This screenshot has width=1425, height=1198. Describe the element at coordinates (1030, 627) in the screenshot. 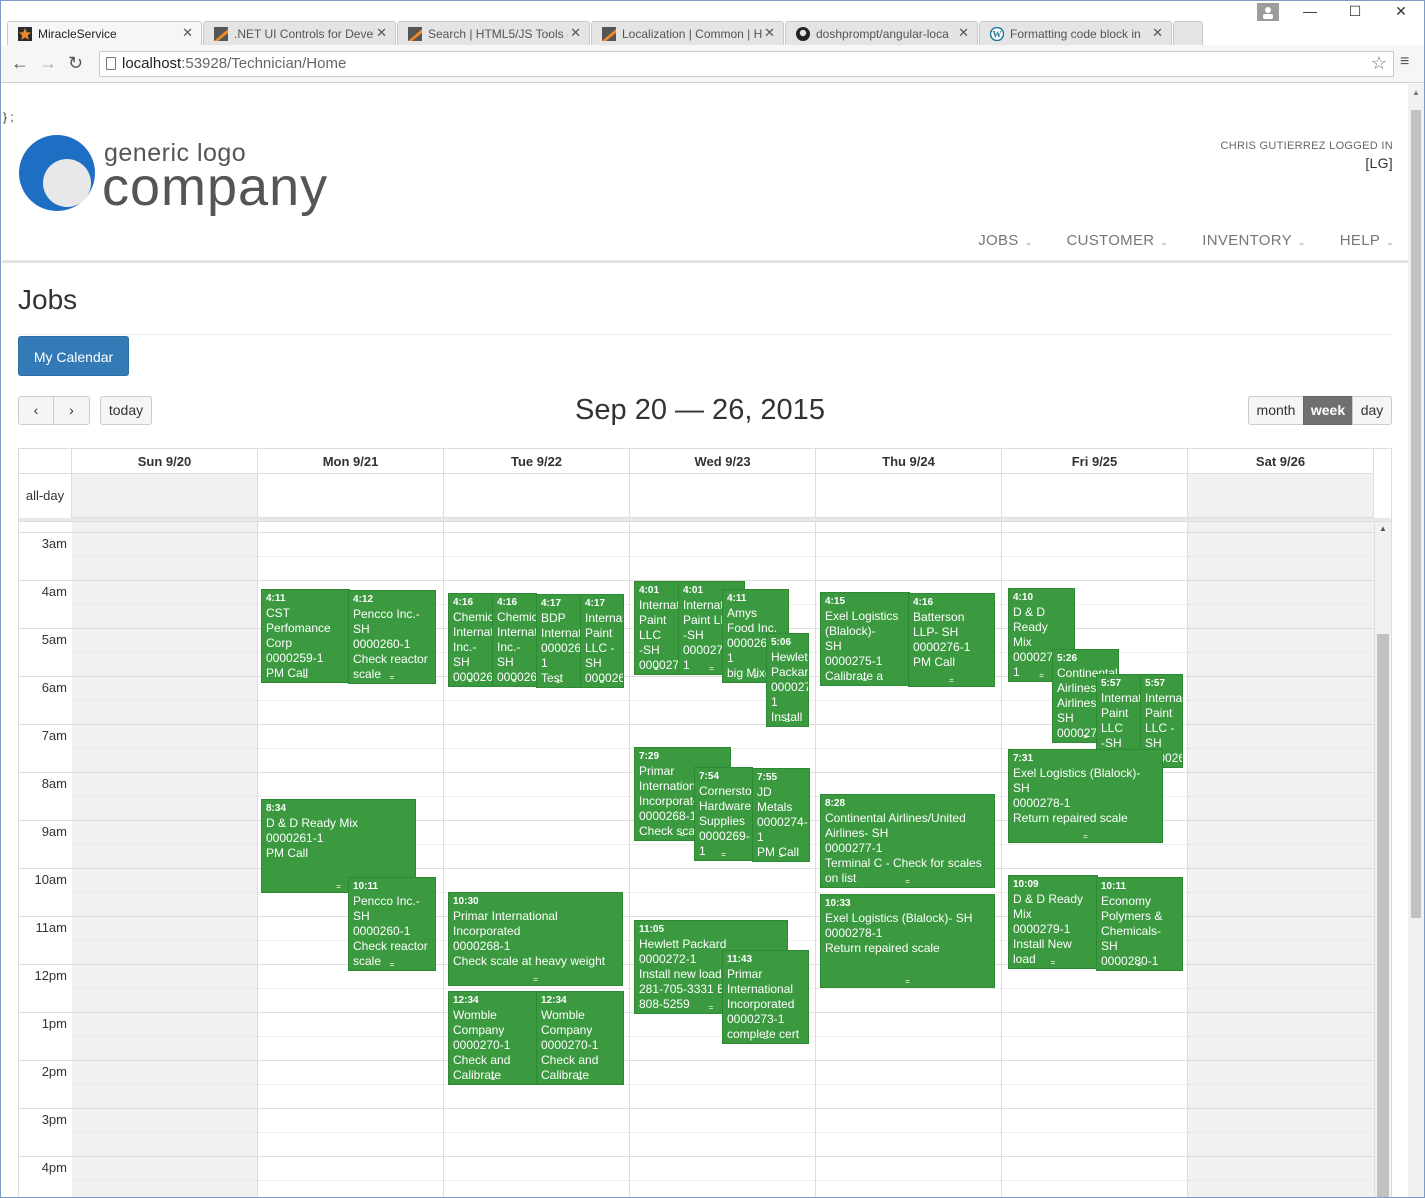

I see `event-line: Ready` at that location.